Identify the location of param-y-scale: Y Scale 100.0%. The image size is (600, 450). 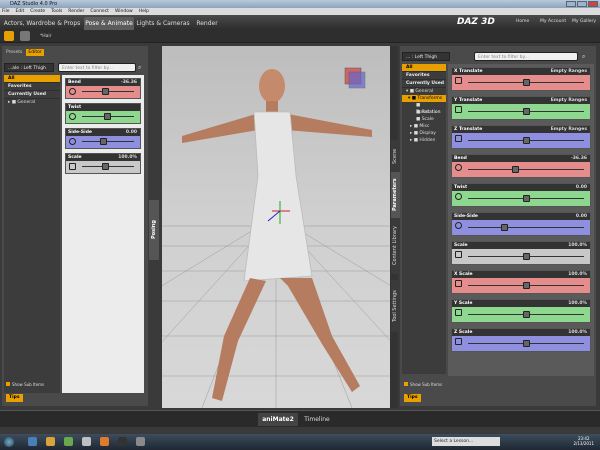
(521, 311).